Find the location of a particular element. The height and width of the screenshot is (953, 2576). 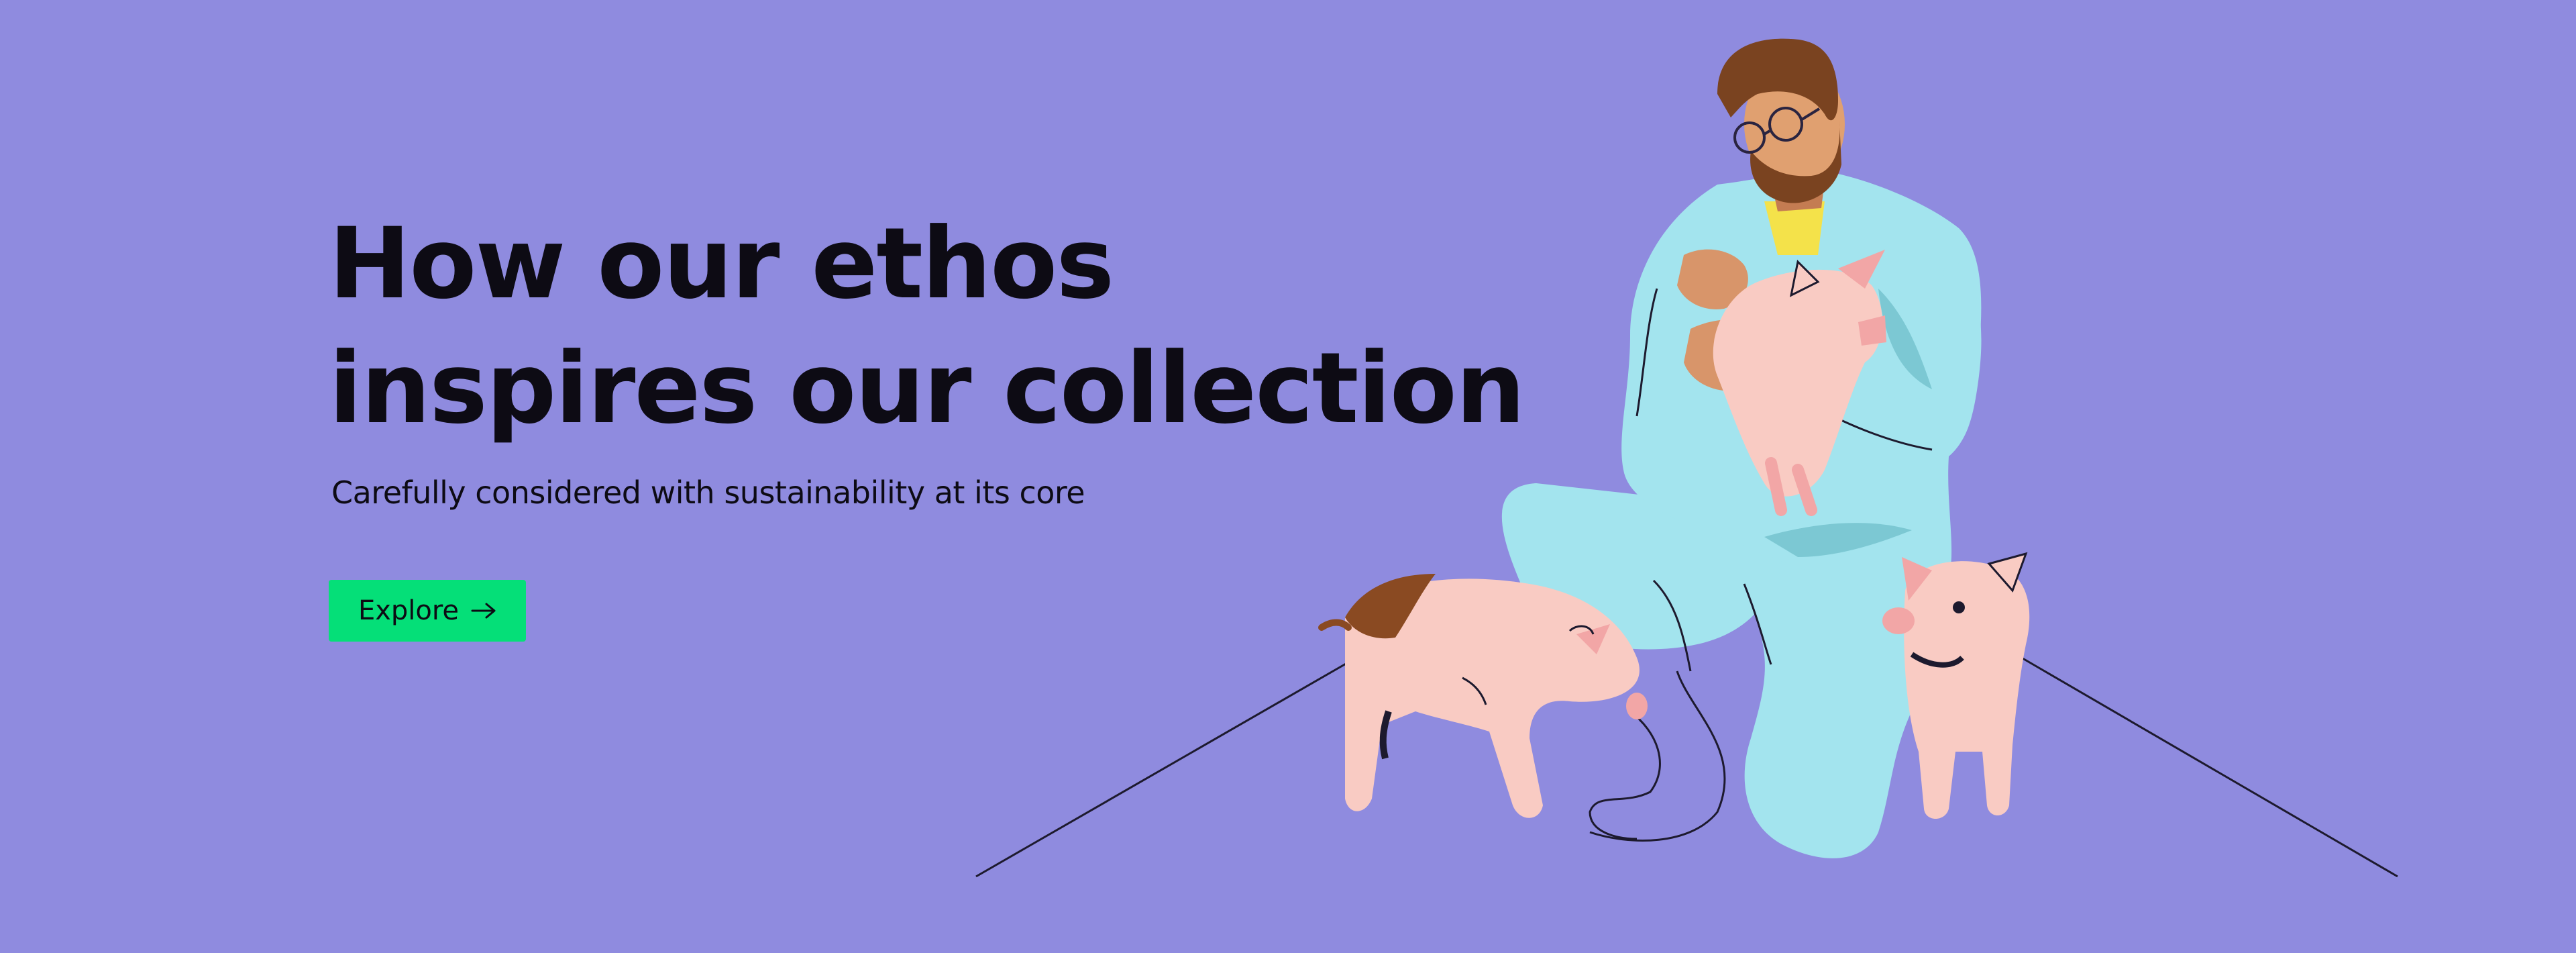

pig-left-snout is located at coordinates (1637, 706).